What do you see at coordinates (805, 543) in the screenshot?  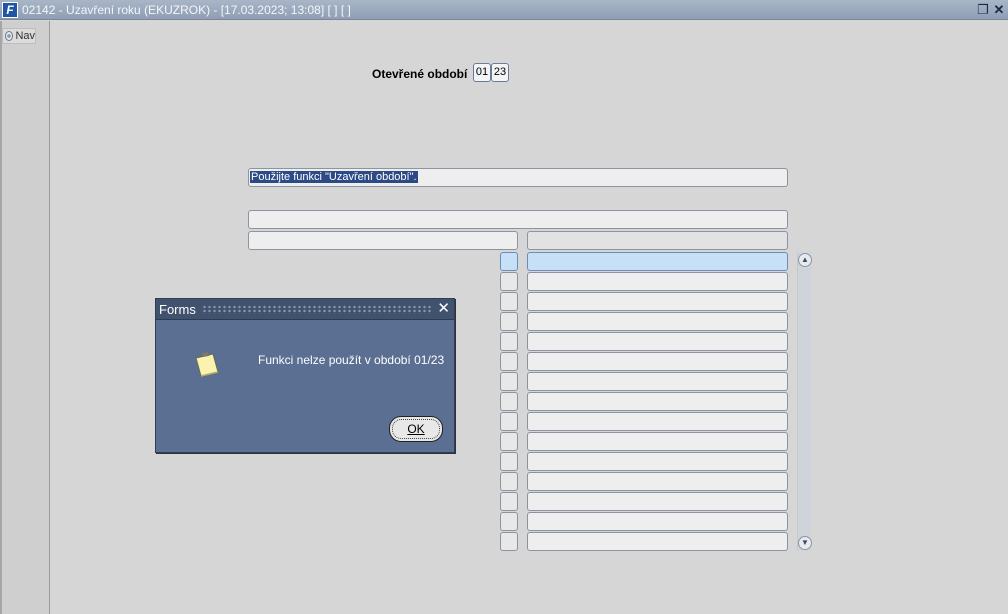 I see `scroll-down-icon: ▼` at bounding box center [805, 543].